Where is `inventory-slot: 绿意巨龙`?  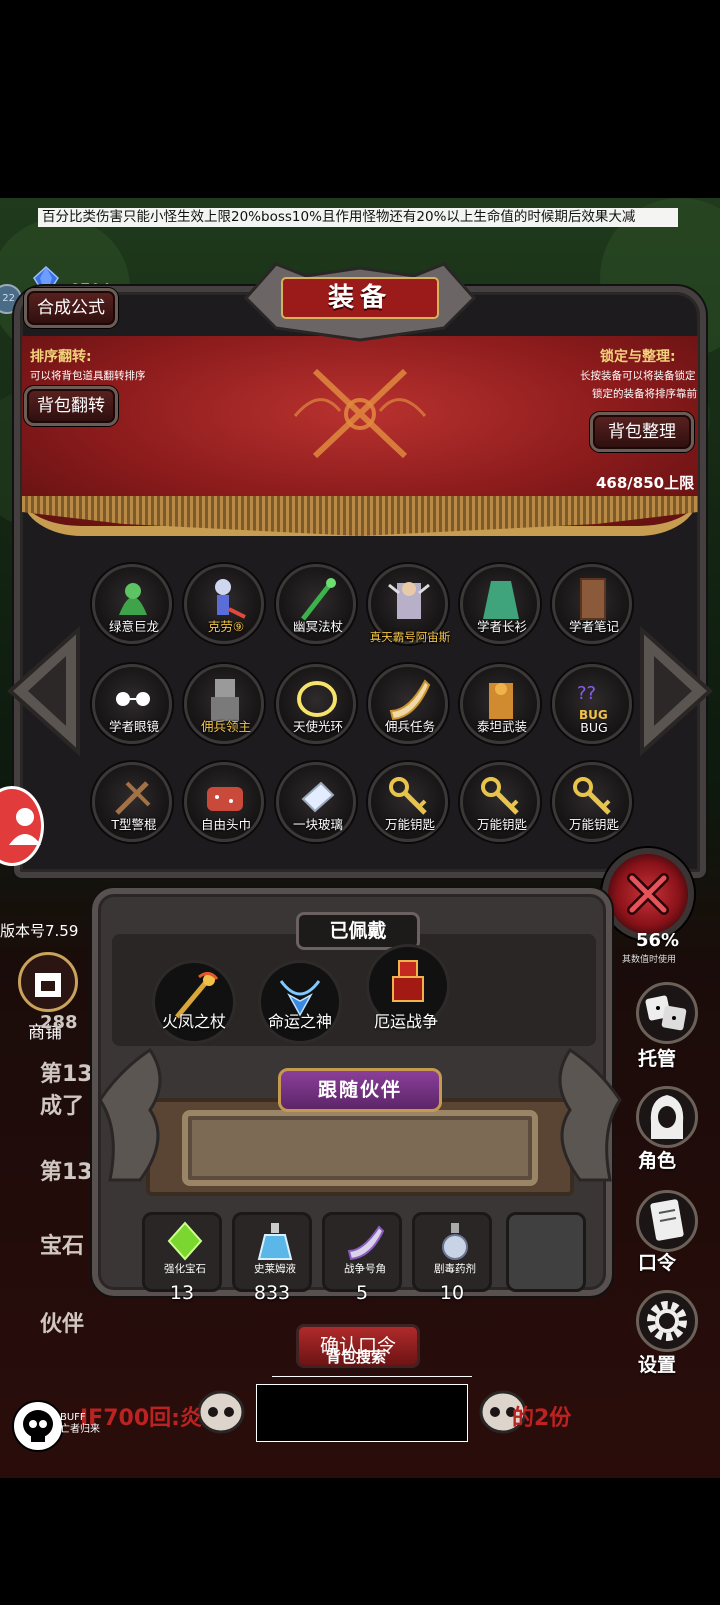 inventory-slot: 绿意巨龙 is located at coordinates (132, 604).